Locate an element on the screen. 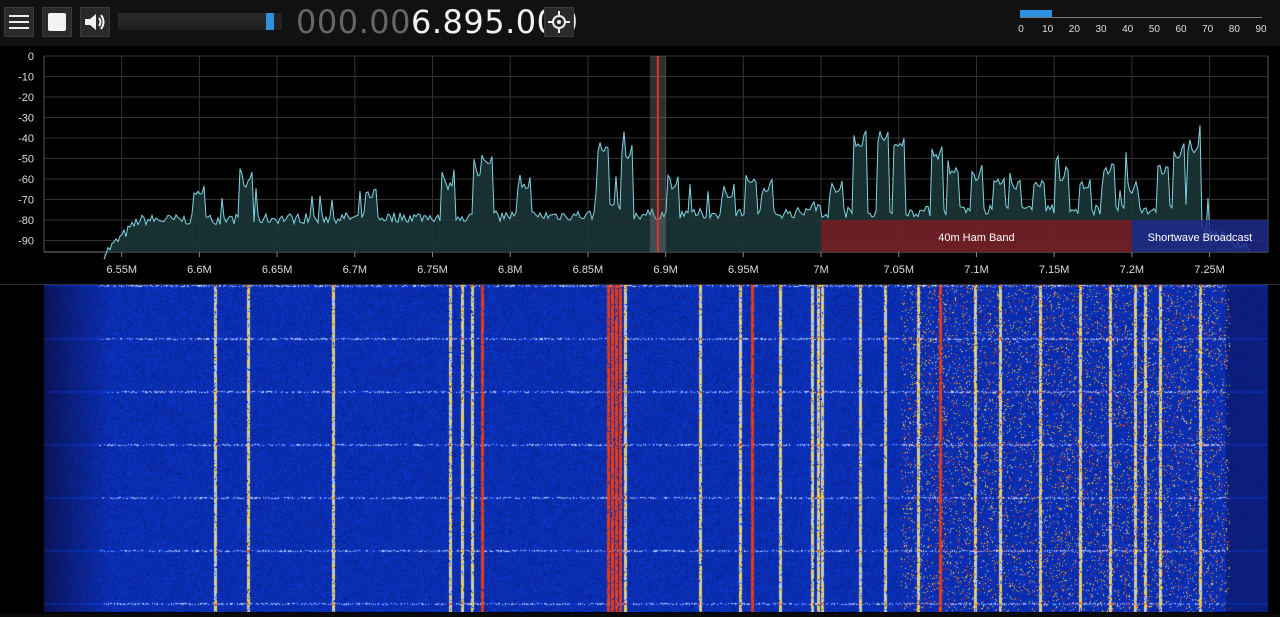 This screenshot has width=1280, height=617. snr-tick-label: 30 is located at coordinates (1101, 29).